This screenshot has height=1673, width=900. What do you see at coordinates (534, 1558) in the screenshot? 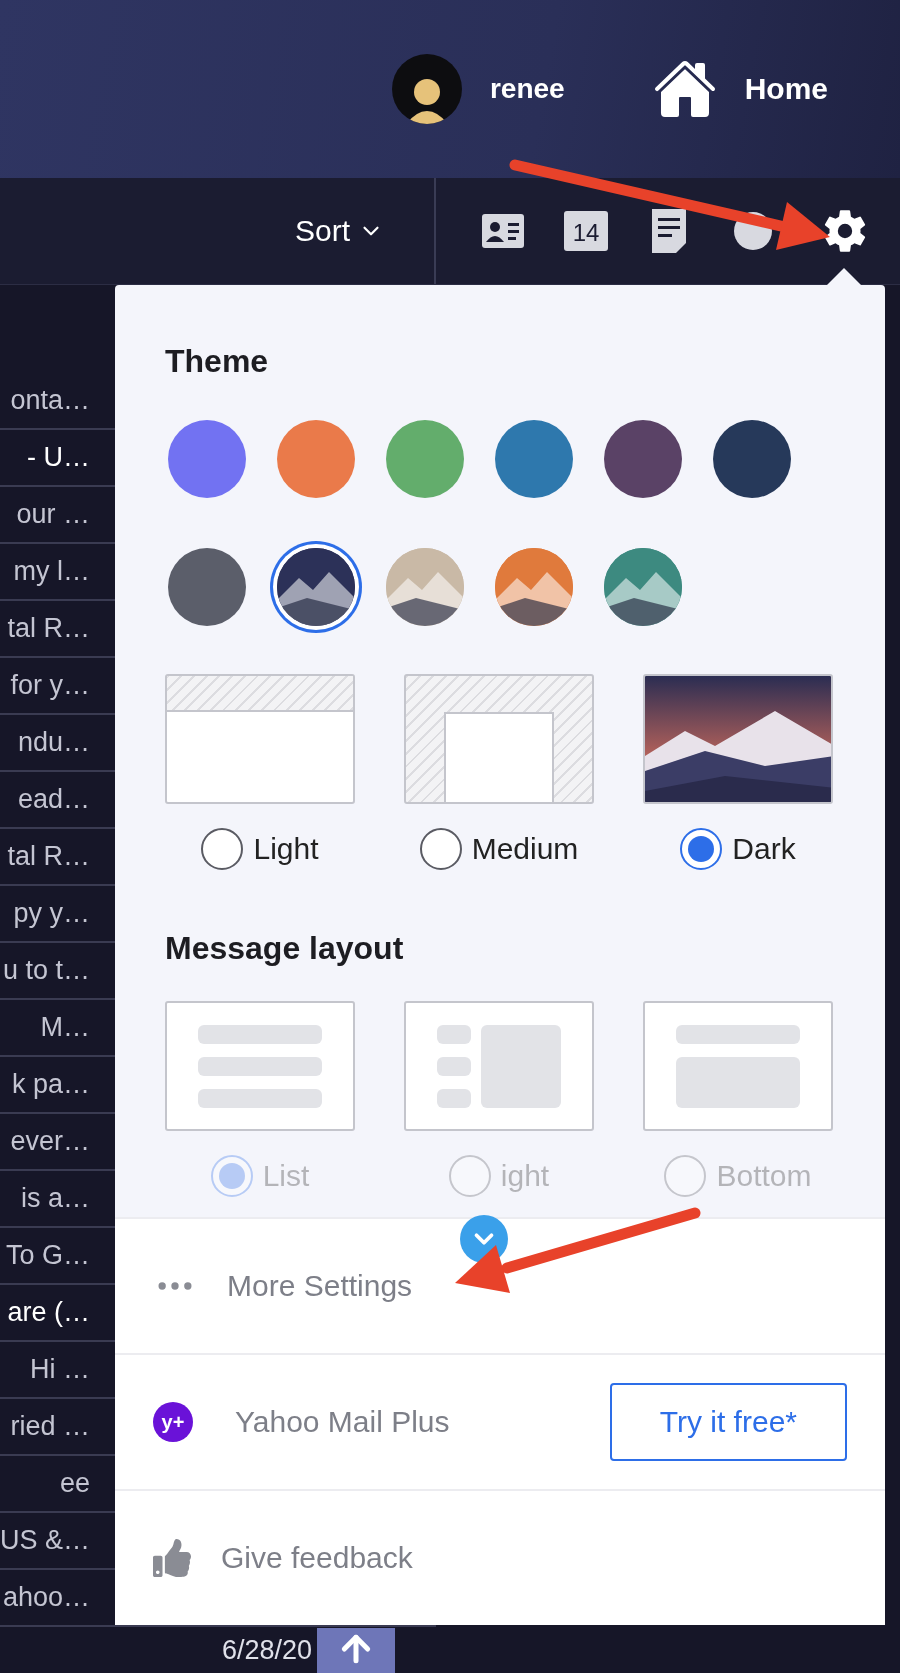
I see `give-feedback-link: Give feedback` at bounding box center [534, 1558].